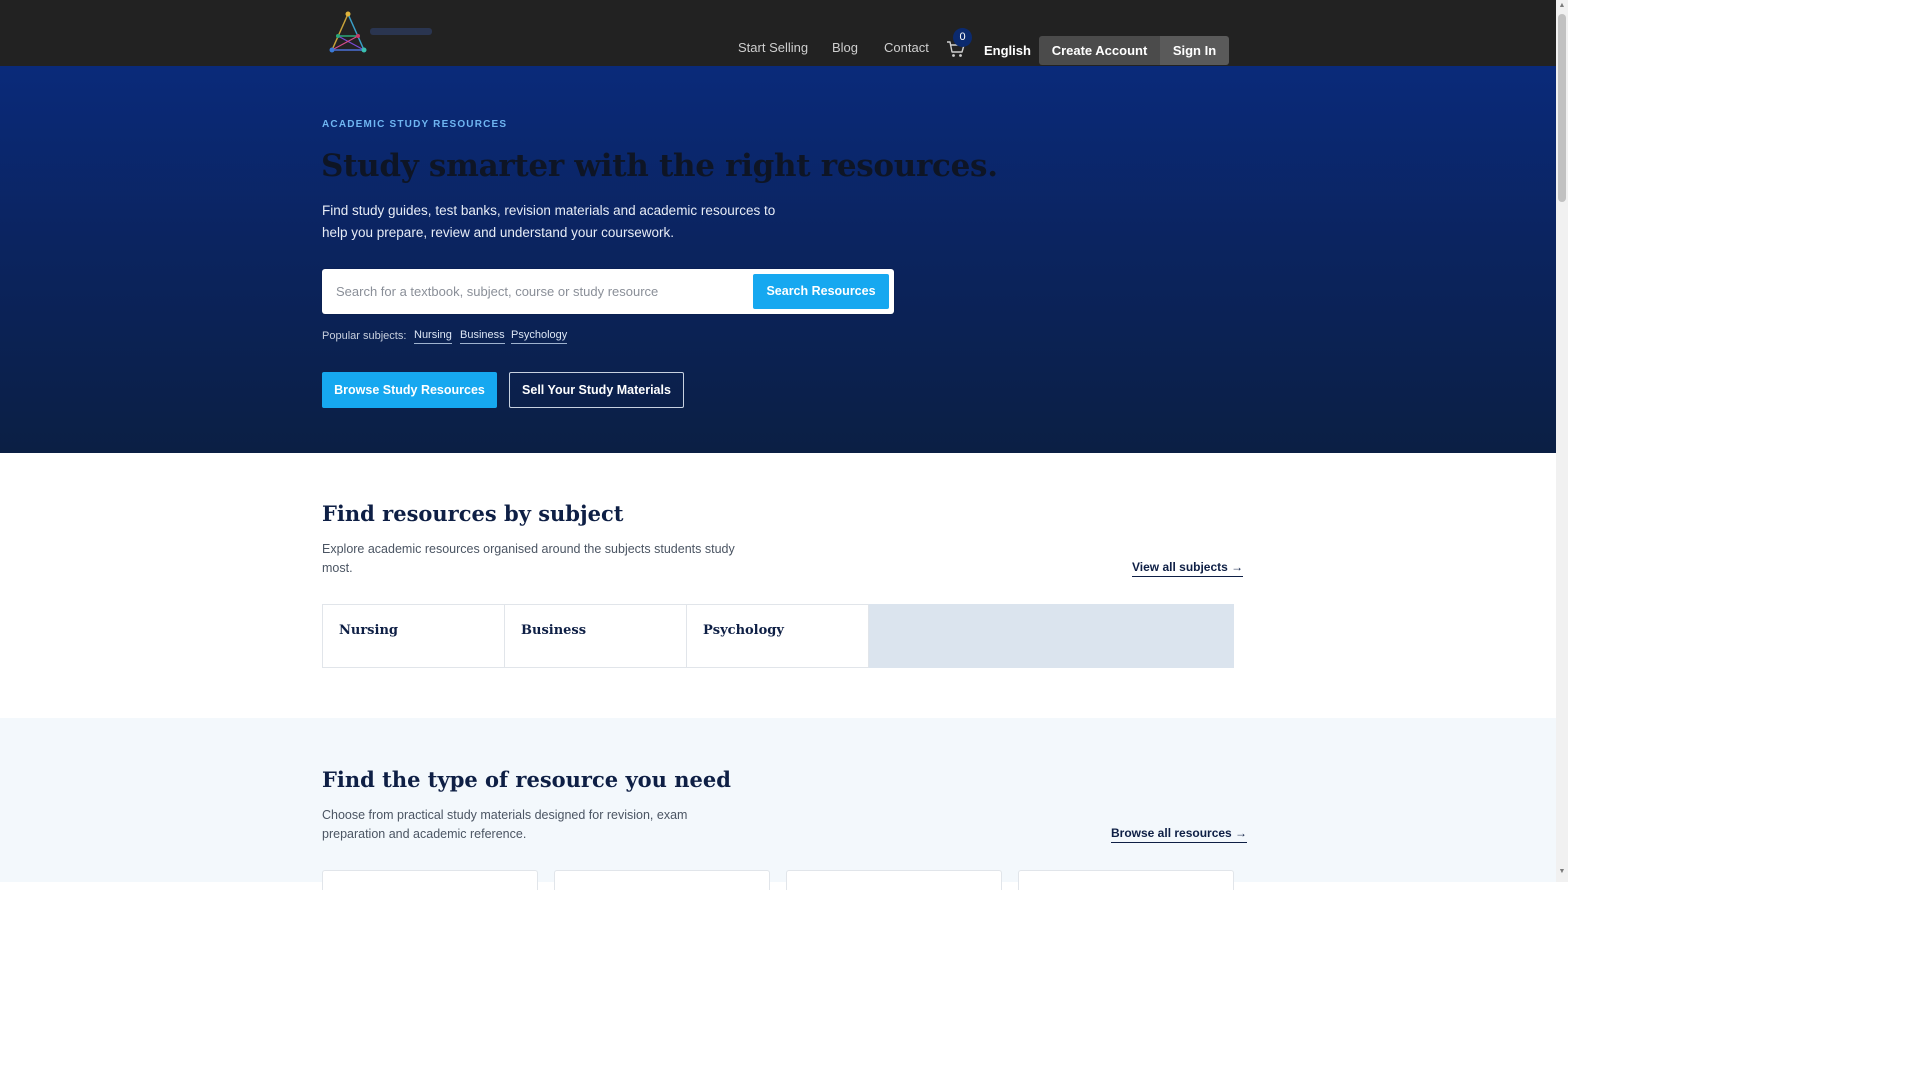 Image resolution: width=1920 pixels, height=1080 pixels. What do you see at coordinates (364, 336) in the screenshot?
I see `popular-subjects-label: Popular subjects:` at bounding box center [364, 336].